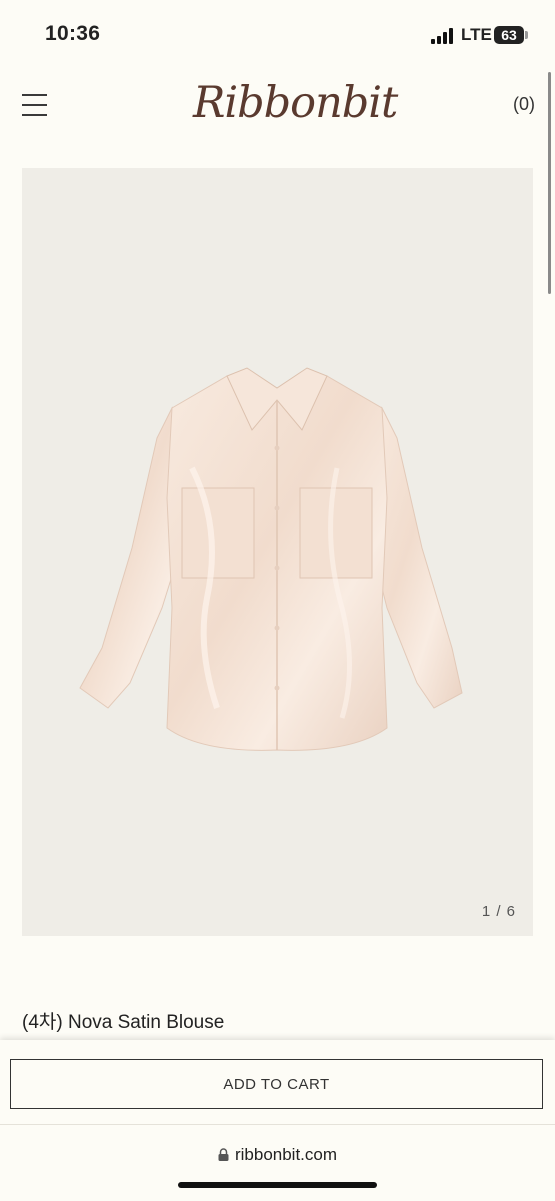  I want to click on status-bar: 10:36 LTE 63, so click(277, 35).